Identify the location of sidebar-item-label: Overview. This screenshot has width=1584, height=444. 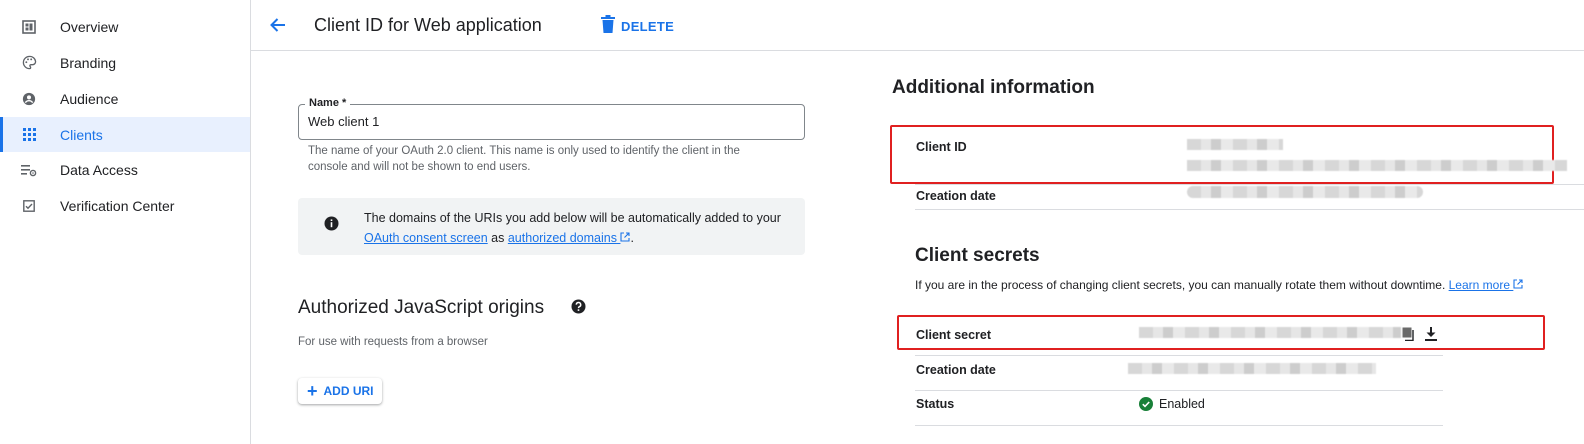
(89, 26).